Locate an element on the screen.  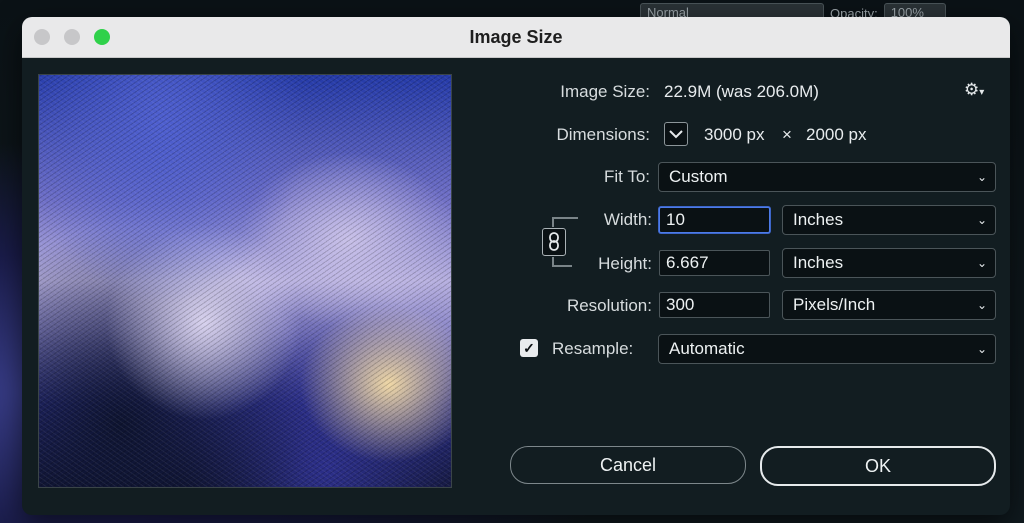
cancel-button: Cancel is located at coordinates (628, 465).